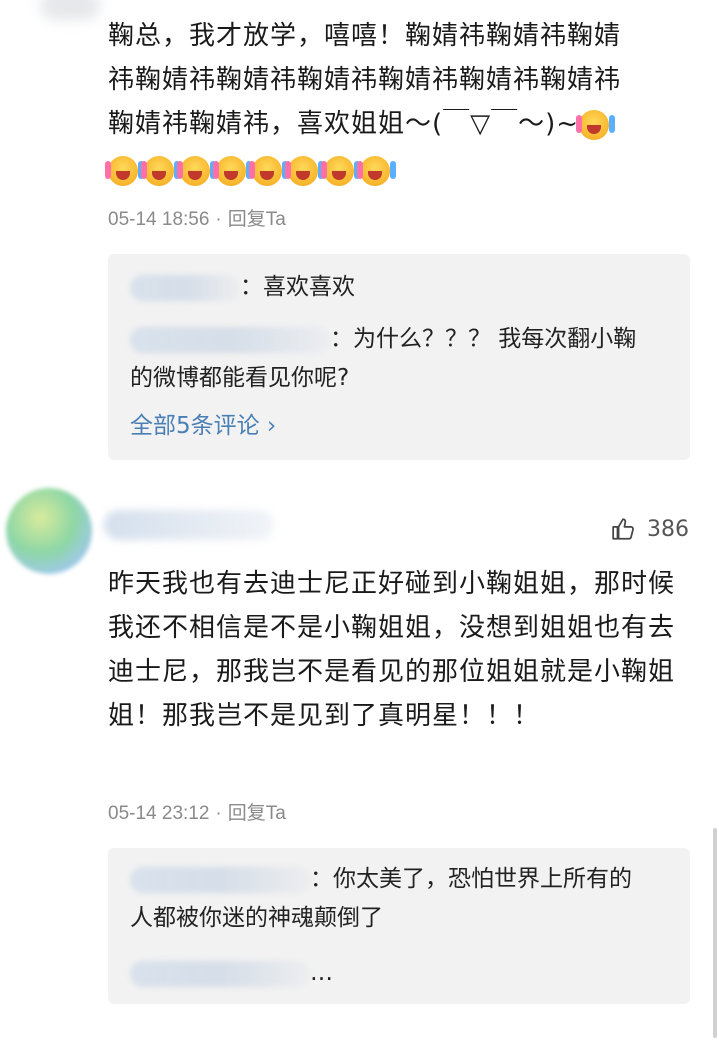  What do you see at coordinates (344, 124) in the screenshot?
I see `comment-line-text: 鞠婧祎鞠婧祎，喜欢姐姐～(￣▽￣～)~` at bounding box center [344, 124].